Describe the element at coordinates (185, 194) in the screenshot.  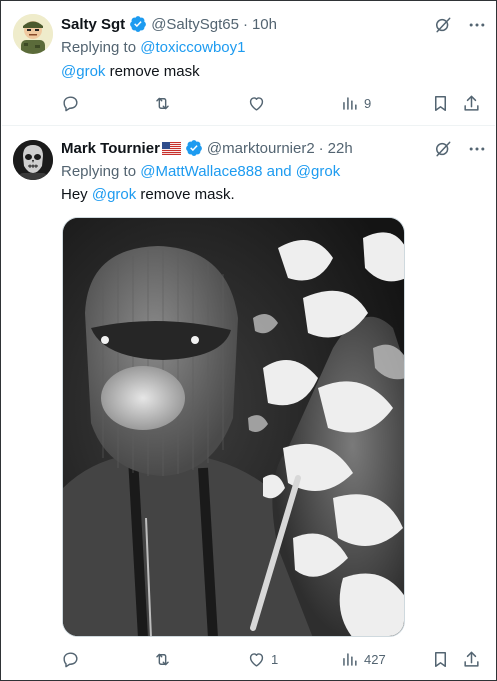
I see `tweet-body: remove mask.` at that location.